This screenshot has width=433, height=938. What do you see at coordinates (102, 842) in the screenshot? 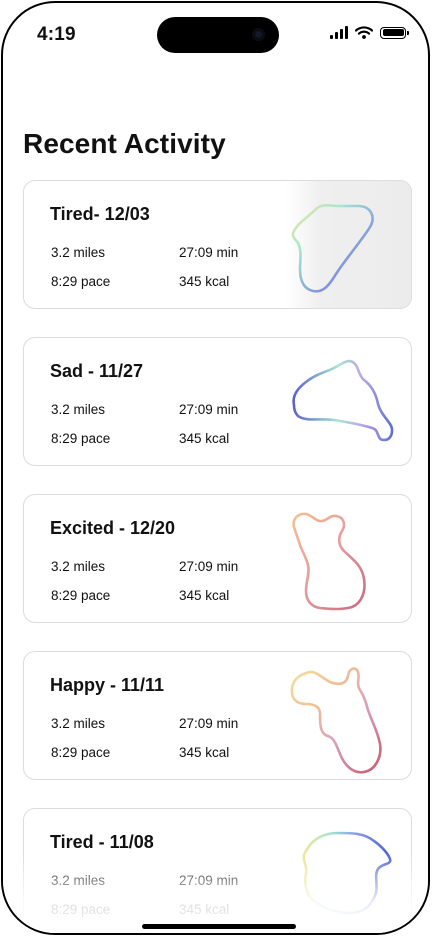
I see `activity-title: Tired - 11/08` at bounding box center [102, 842].